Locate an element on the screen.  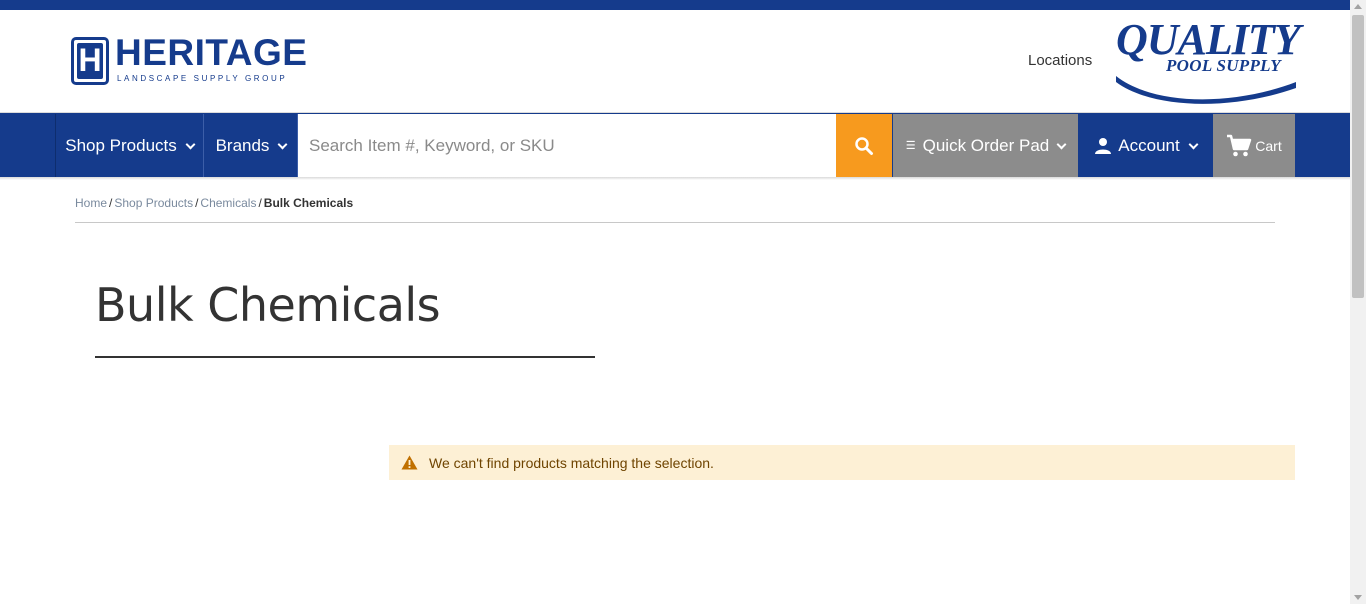
breadcrumb-current: Bulk Chemicals is located at coordinates (308, 203).